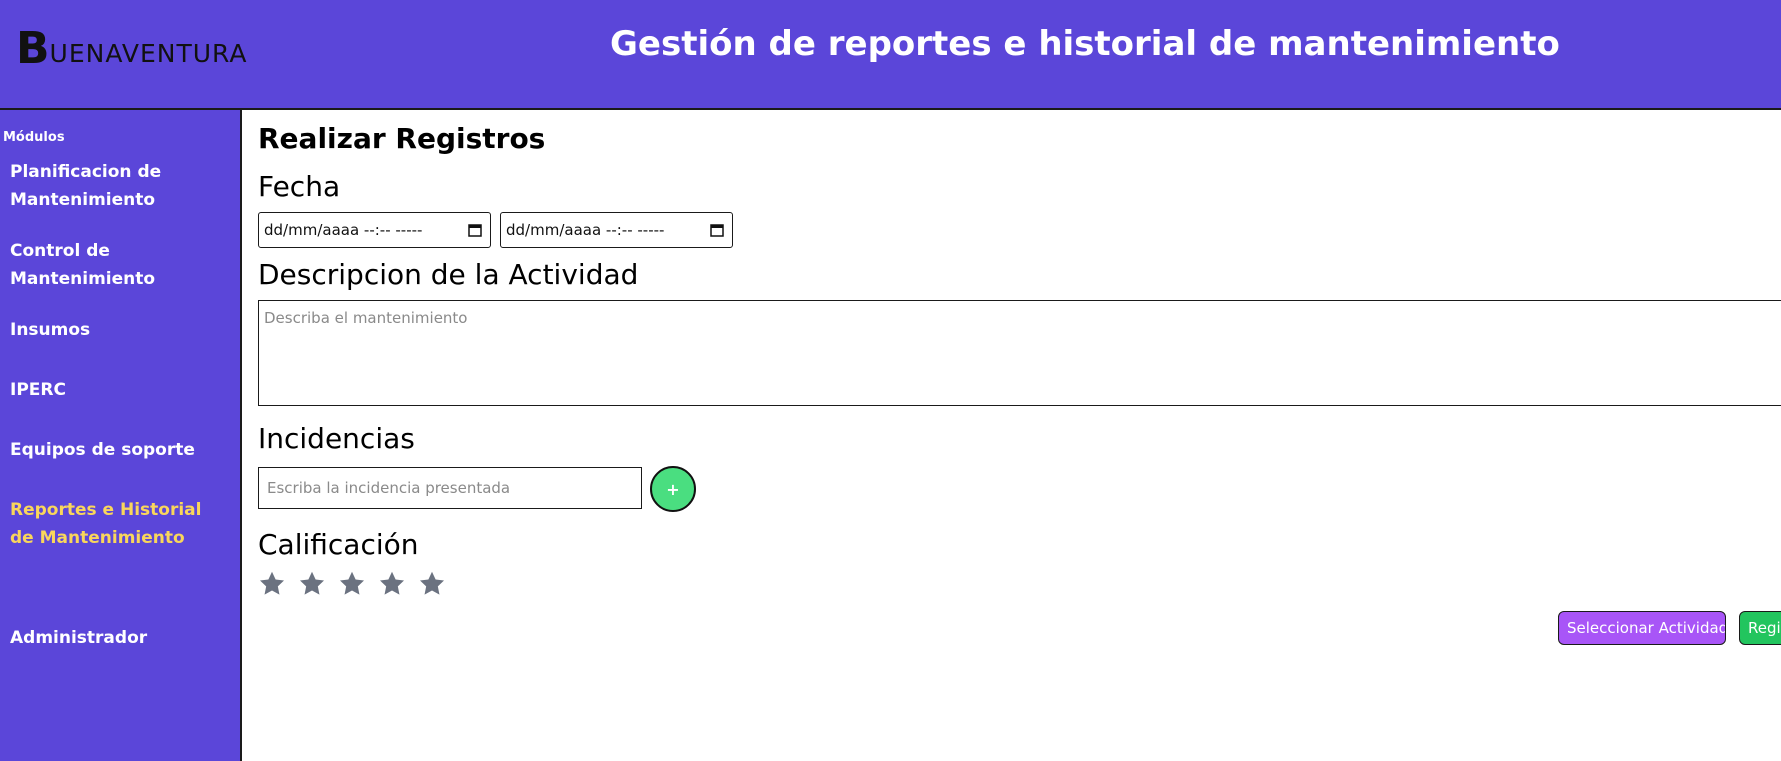  What do you see at coordinates (1019, 353) in the screenshot?
I see `description-textarea: Describa el mantenimiento` at bounding box center [1019, 353].